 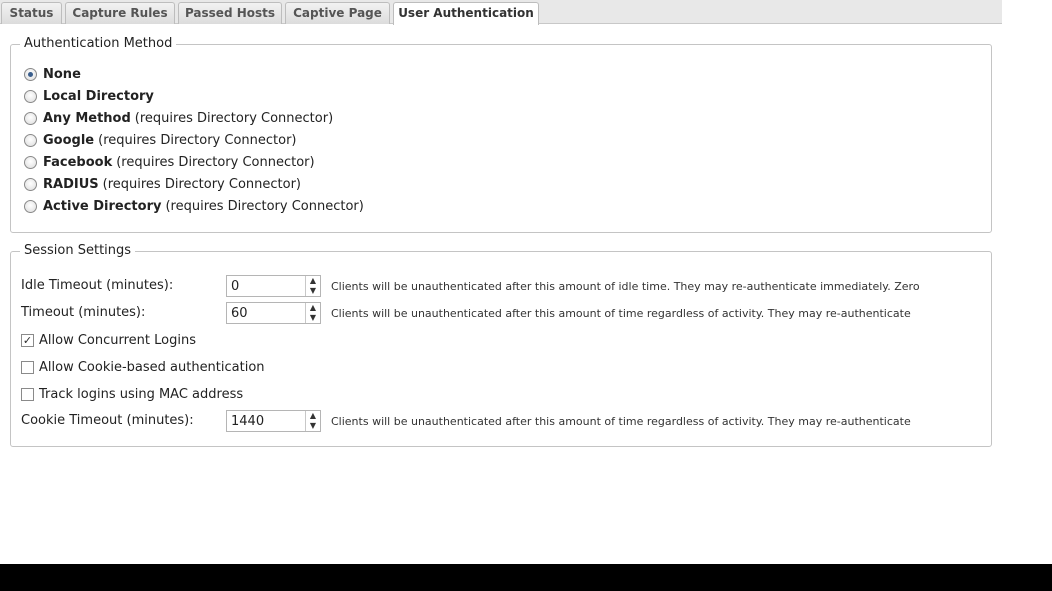 What do you see at coordinates (27, 394) in the screenshot?
I see `track-mac-checkbox` at bounding box center [27, 394].